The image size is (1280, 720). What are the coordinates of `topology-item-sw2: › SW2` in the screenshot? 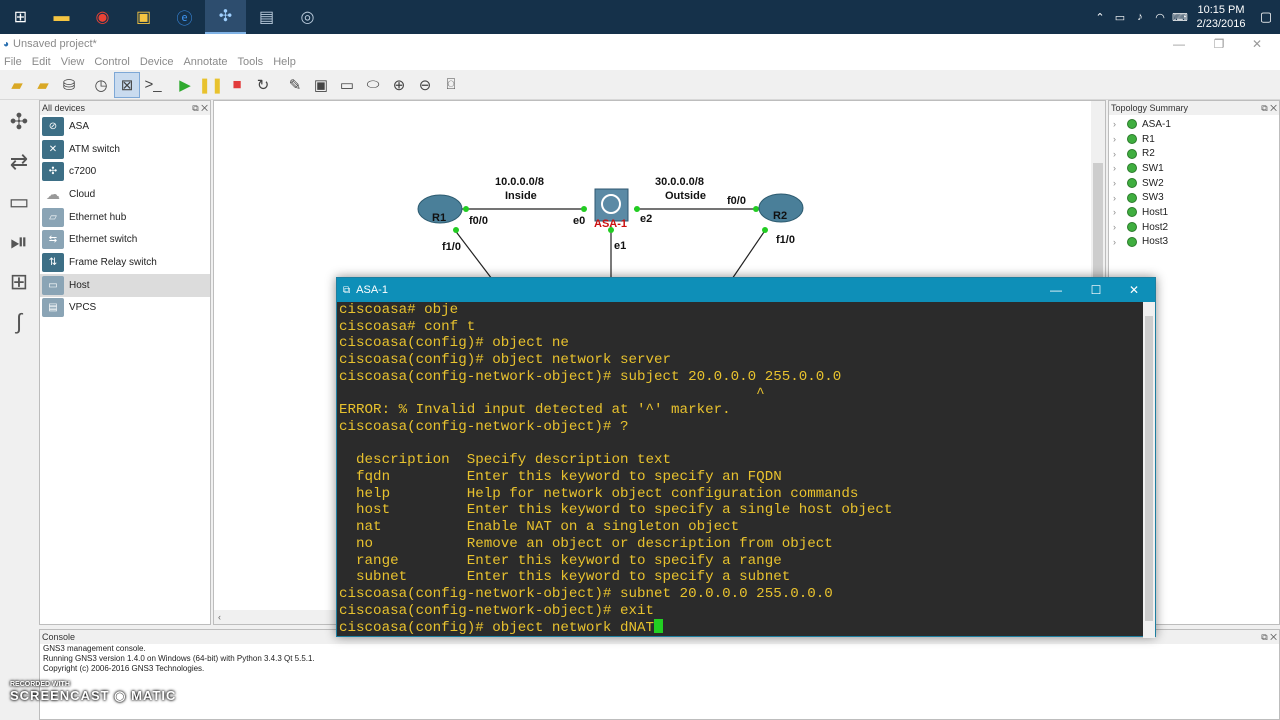 It's located at (1194, 183).